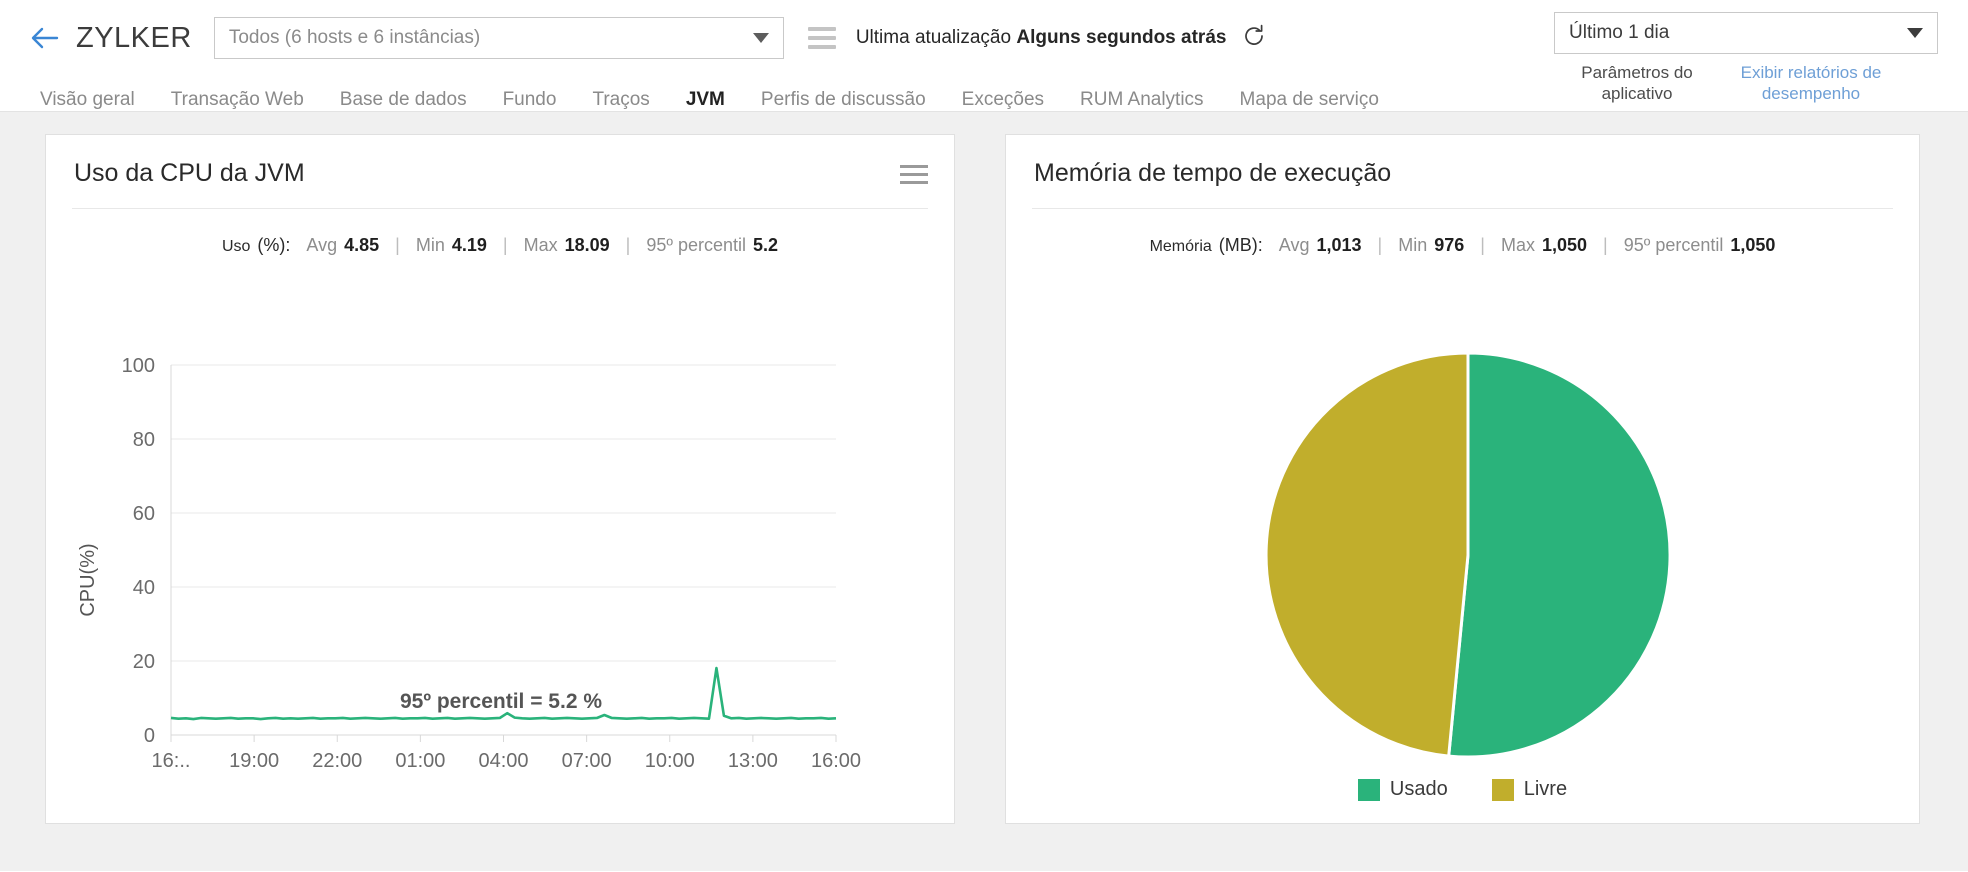 The image size is (1968, 872). What do you see at coordinates (337, 761) in the screenshot?
I see `x-axis-tick-label: 22:00` at bounding box center [337, 761].